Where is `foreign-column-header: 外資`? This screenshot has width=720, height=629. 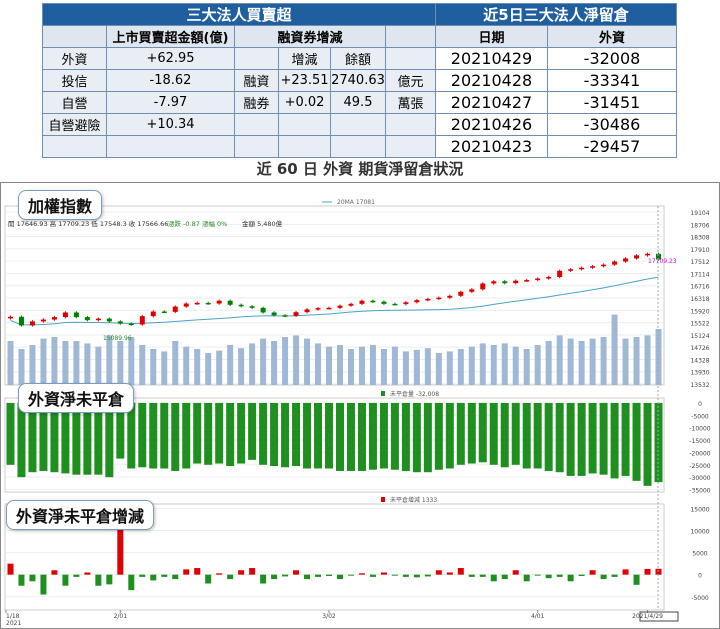
foreign-column-header: 外資 is located at coordinates (612, 36).